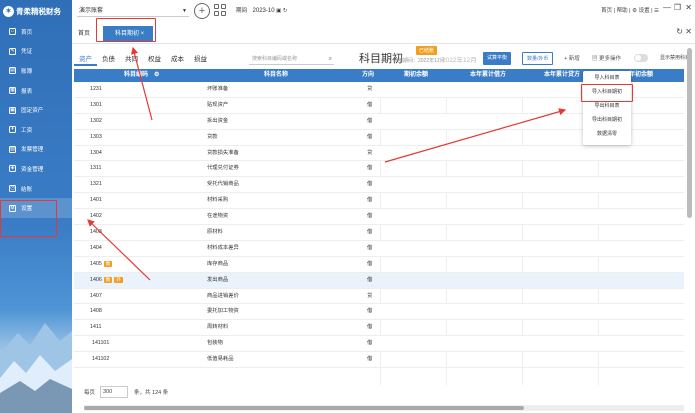  What do you see at coordinates (154, 59) in the screenshot?
I see `category-tab-3: 权益` at bounding box center [154, 59].